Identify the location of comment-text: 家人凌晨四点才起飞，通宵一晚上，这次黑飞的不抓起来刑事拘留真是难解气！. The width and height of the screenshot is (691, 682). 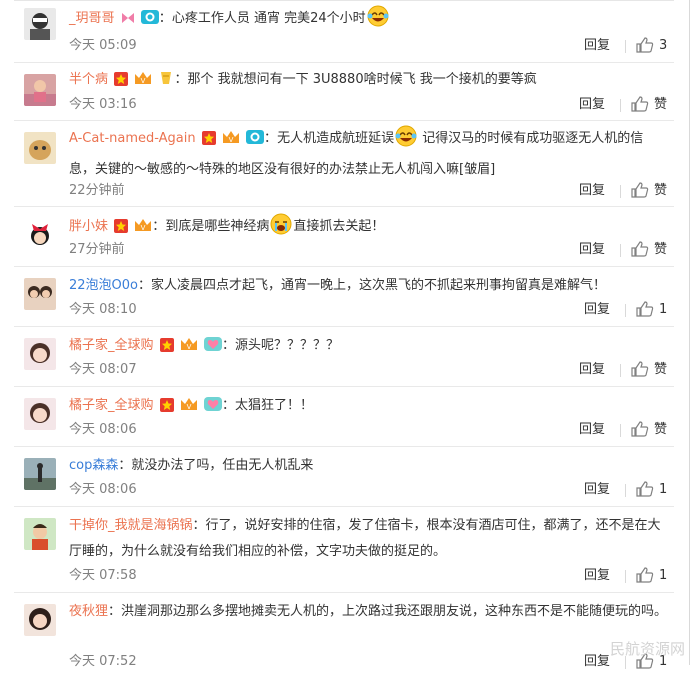
(379, 285).